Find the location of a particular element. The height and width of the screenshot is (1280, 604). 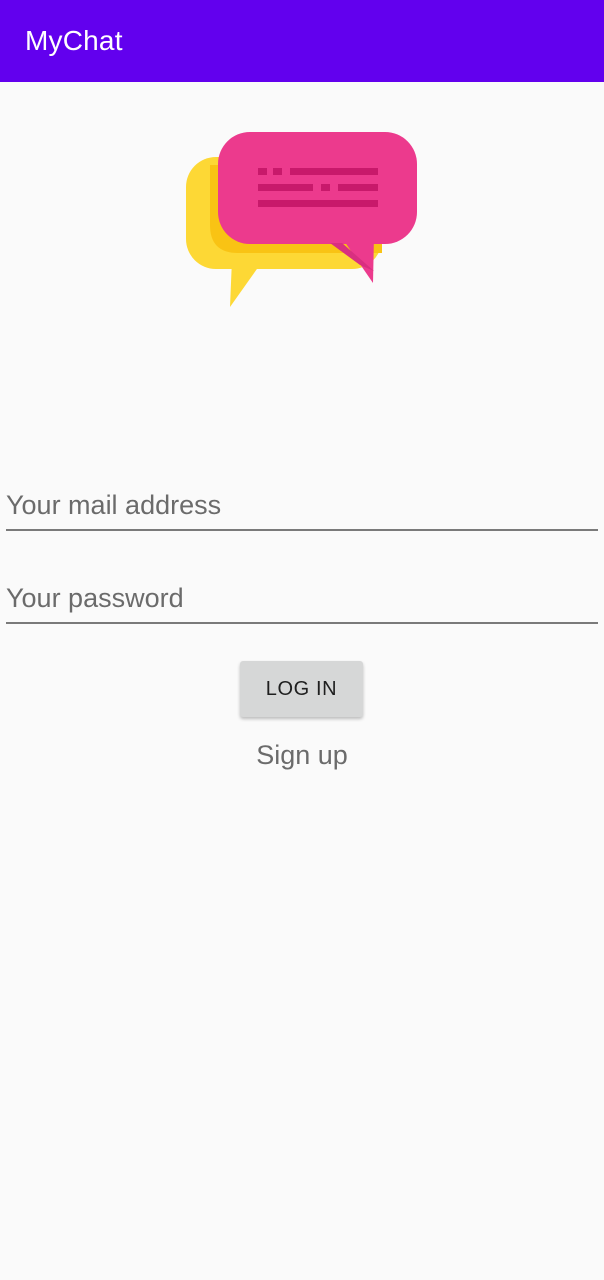

email-input is located at coordinates (302, 508).